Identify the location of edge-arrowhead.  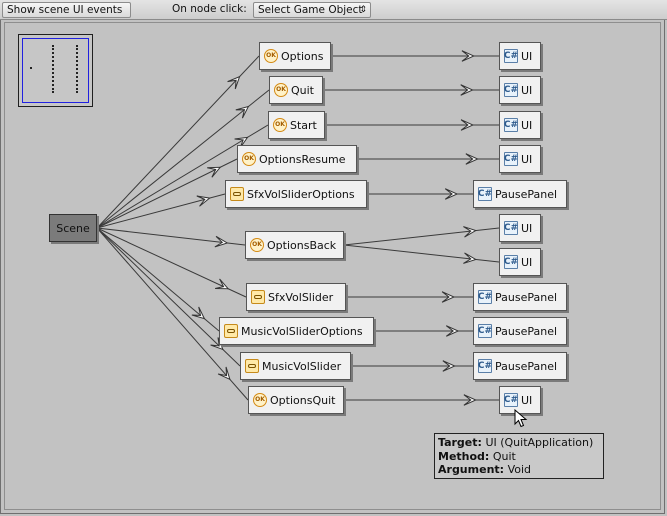
(242, 112).